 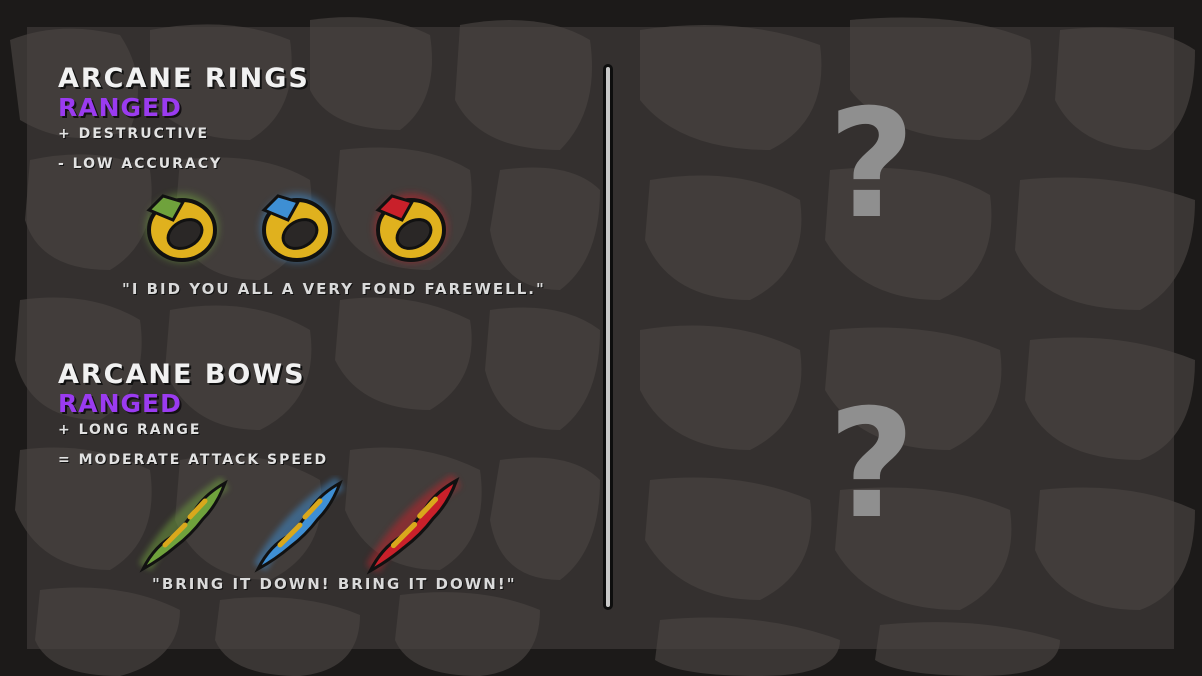 What do you see at coordinates (334, 584) in the screenshot?
I see `weapon-quote: "Bring it down! Bring it down!"` at bounding box center [334, 584].